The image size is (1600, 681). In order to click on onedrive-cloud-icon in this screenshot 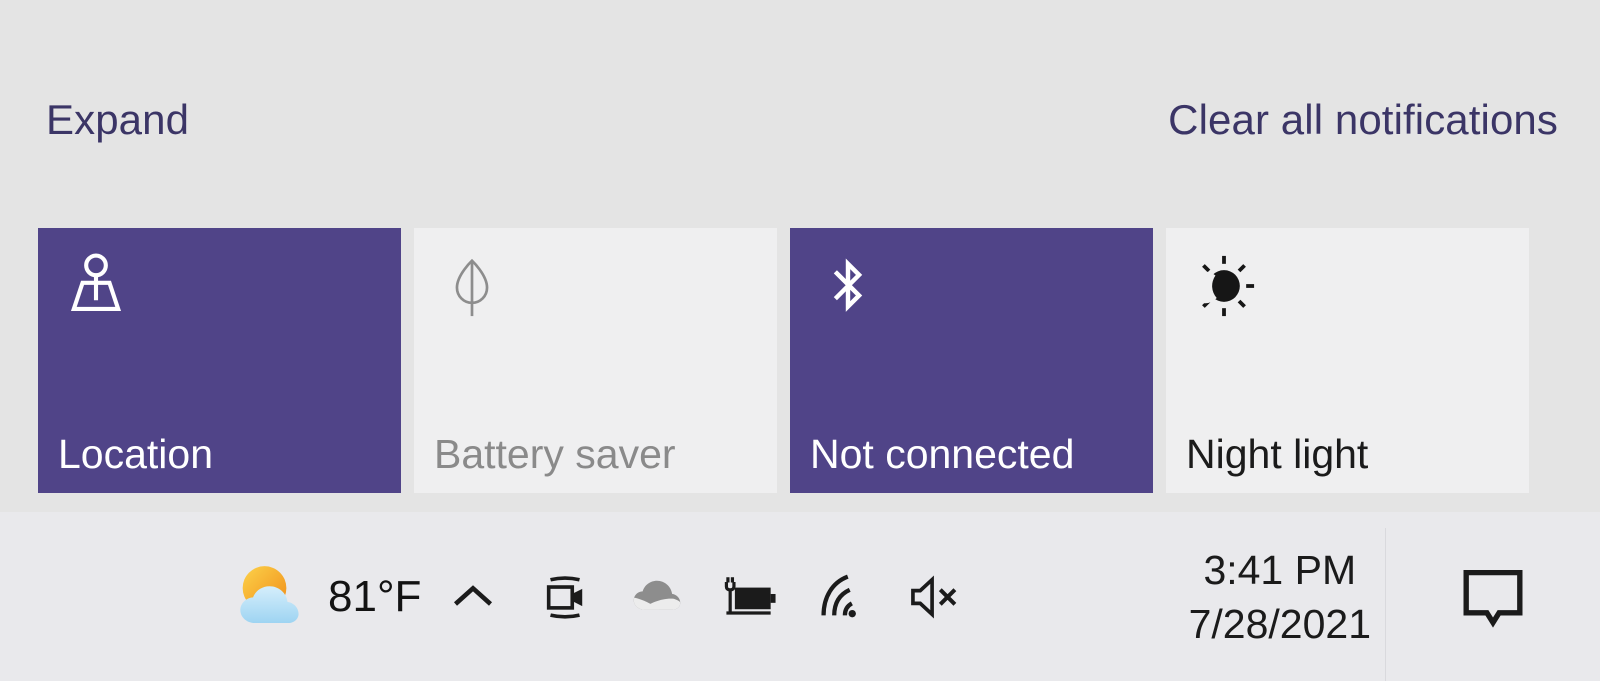, I will do `click(657, 595)`.